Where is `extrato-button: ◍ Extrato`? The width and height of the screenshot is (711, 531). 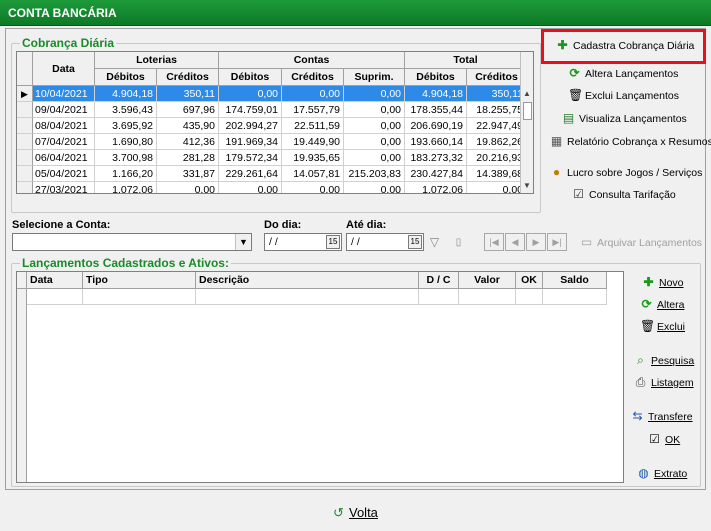 extrato-button: ◍ Extrato is located at coordinates (662, 473).